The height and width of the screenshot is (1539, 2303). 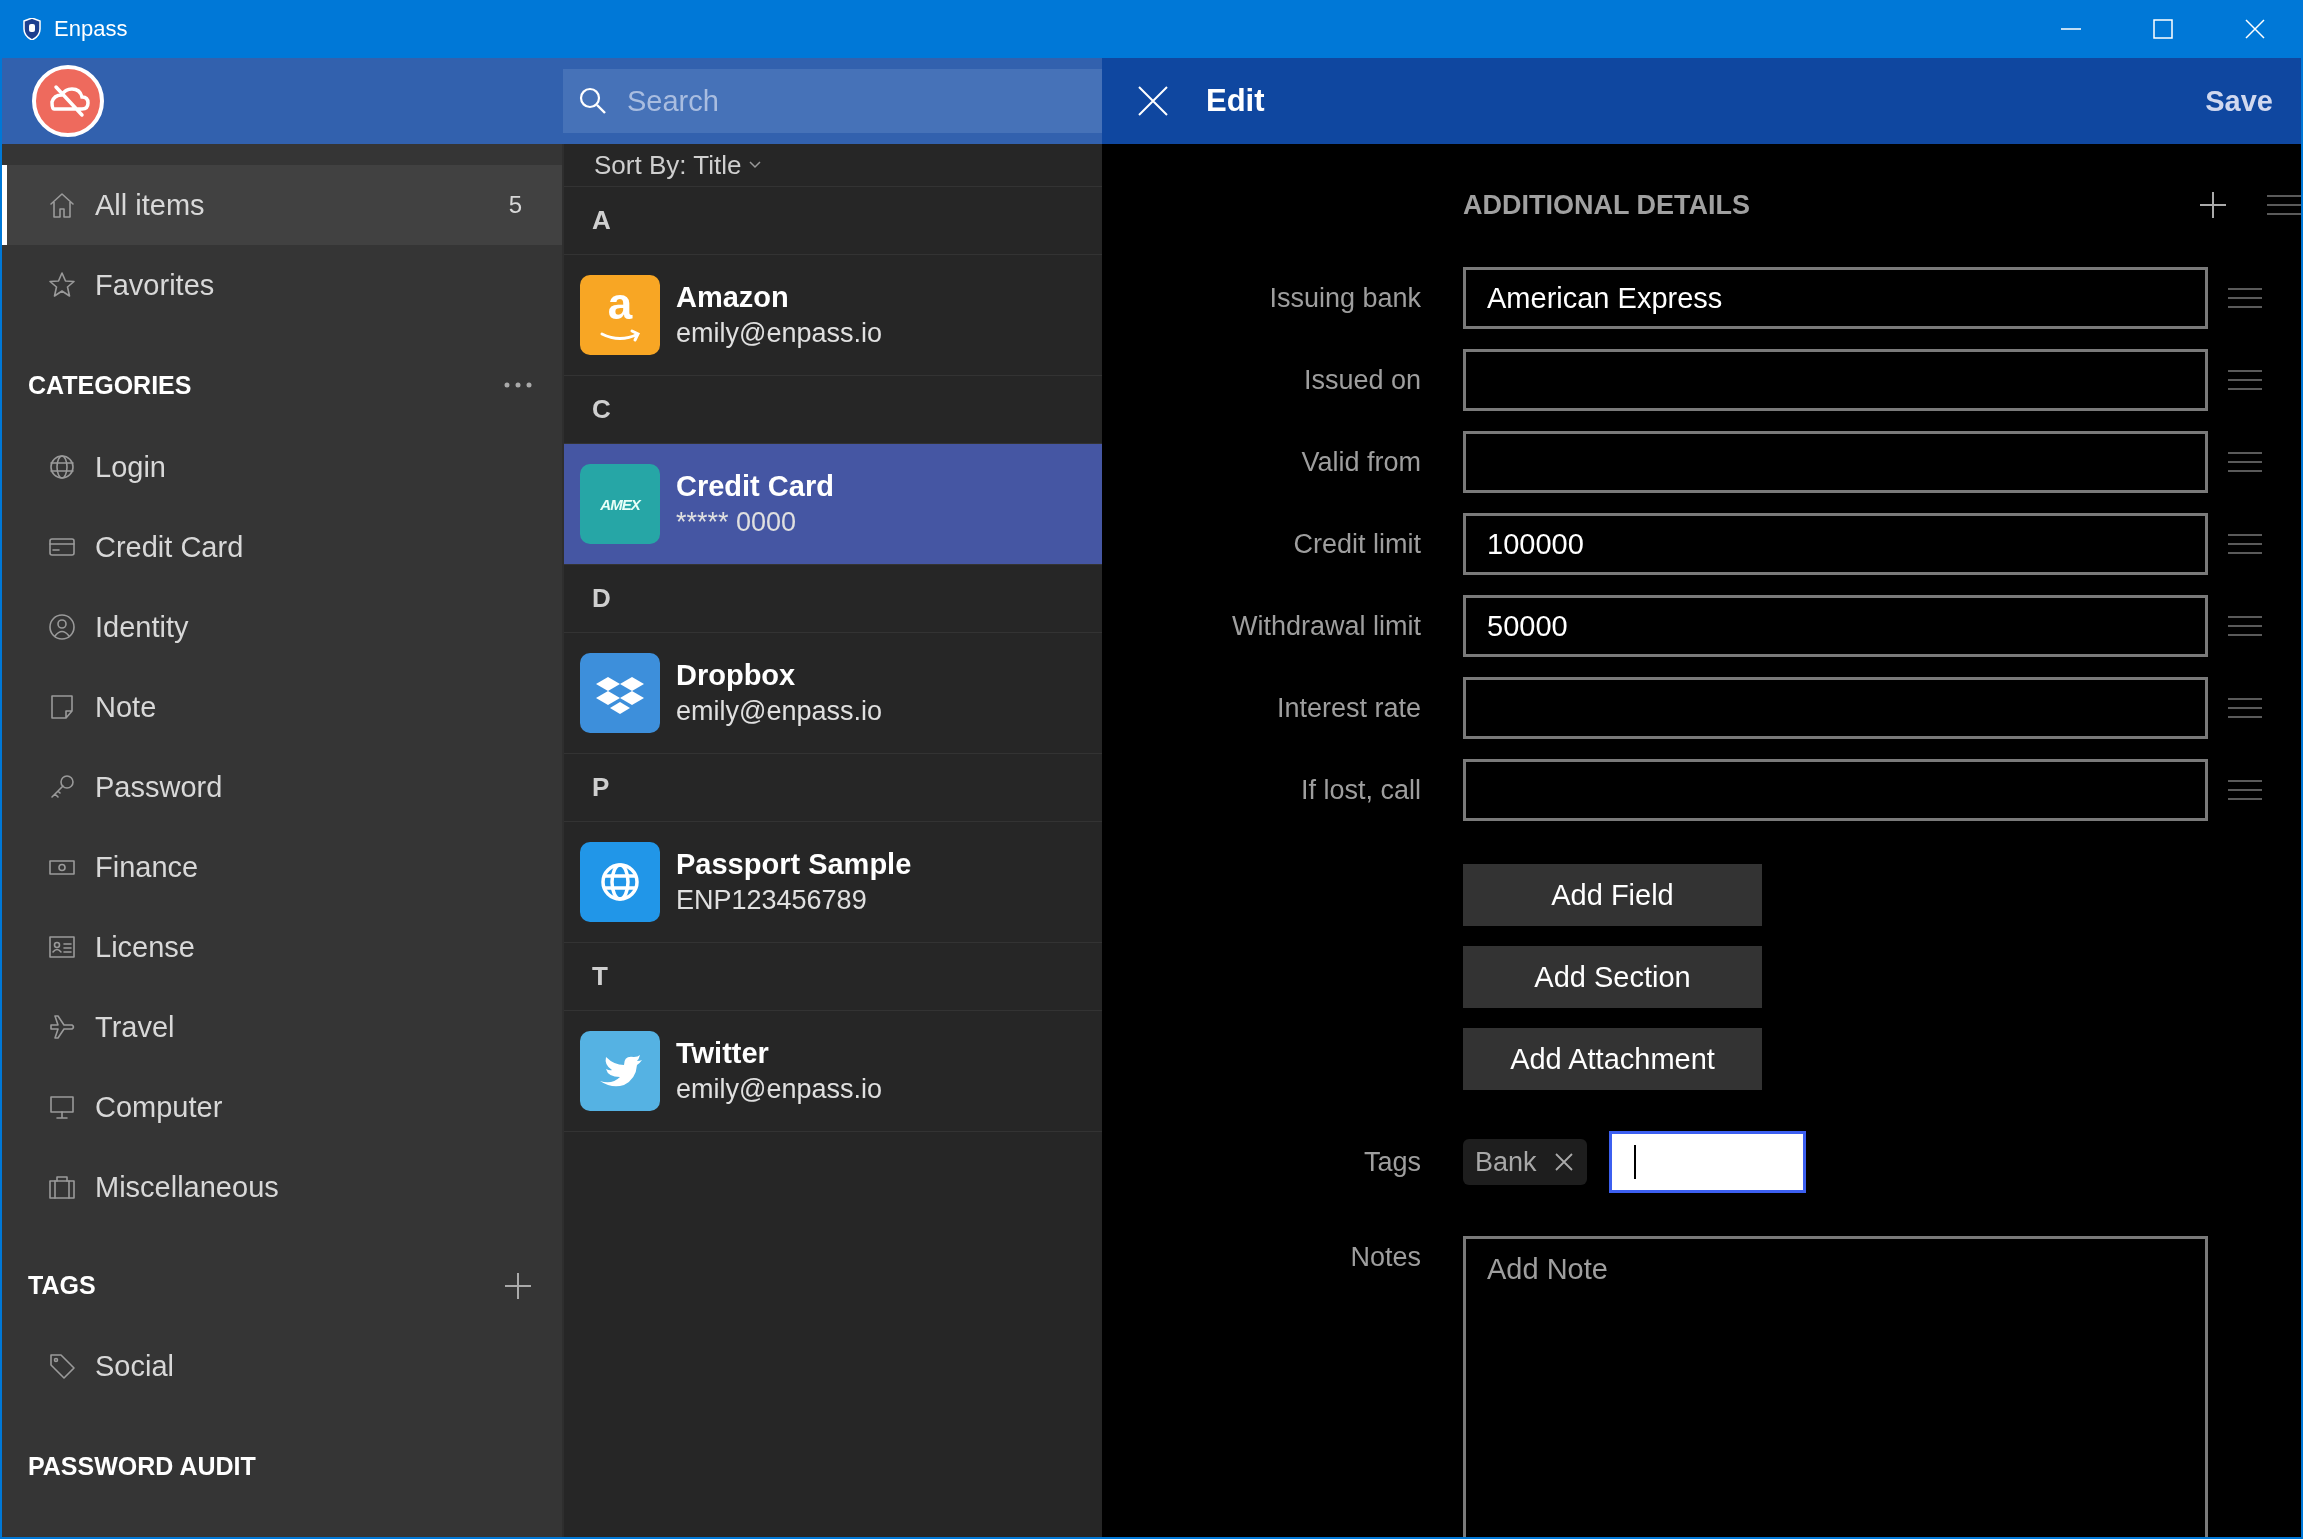 I want to click on add-button: Add Section, so click(x=1612, y=977).